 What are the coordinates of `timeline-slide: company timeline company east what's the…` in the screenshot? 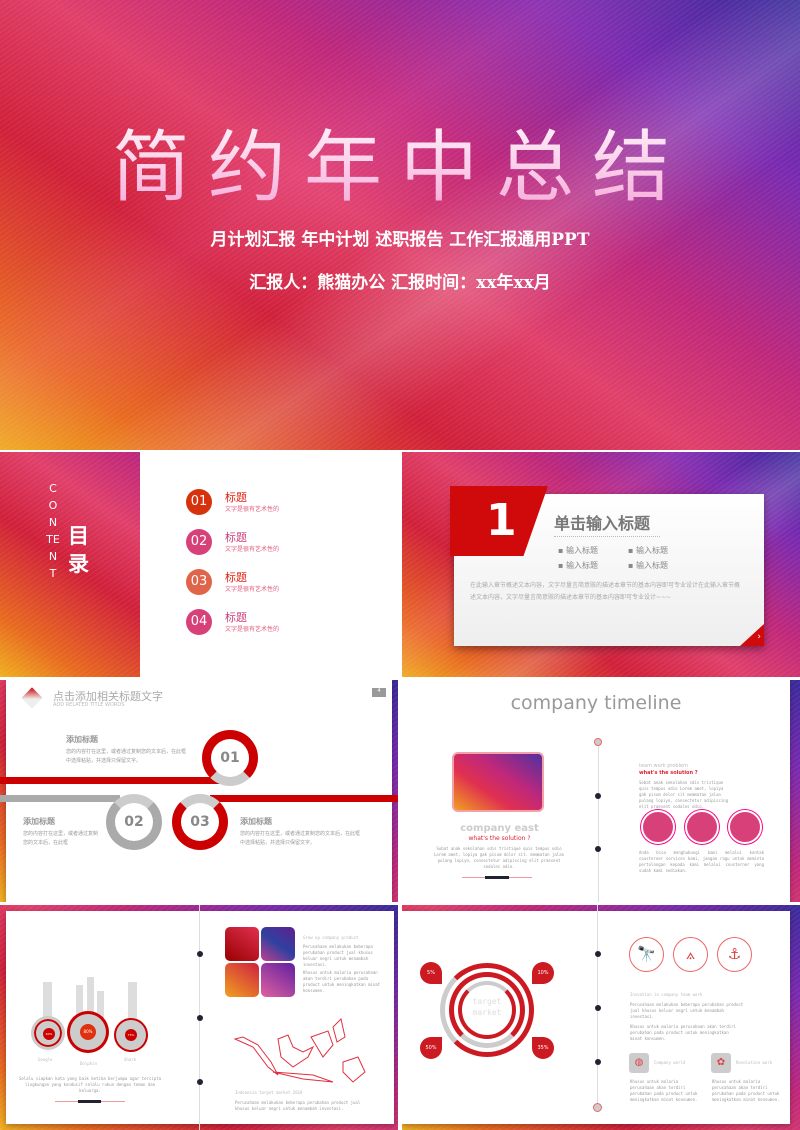 It's located at (601, 791).